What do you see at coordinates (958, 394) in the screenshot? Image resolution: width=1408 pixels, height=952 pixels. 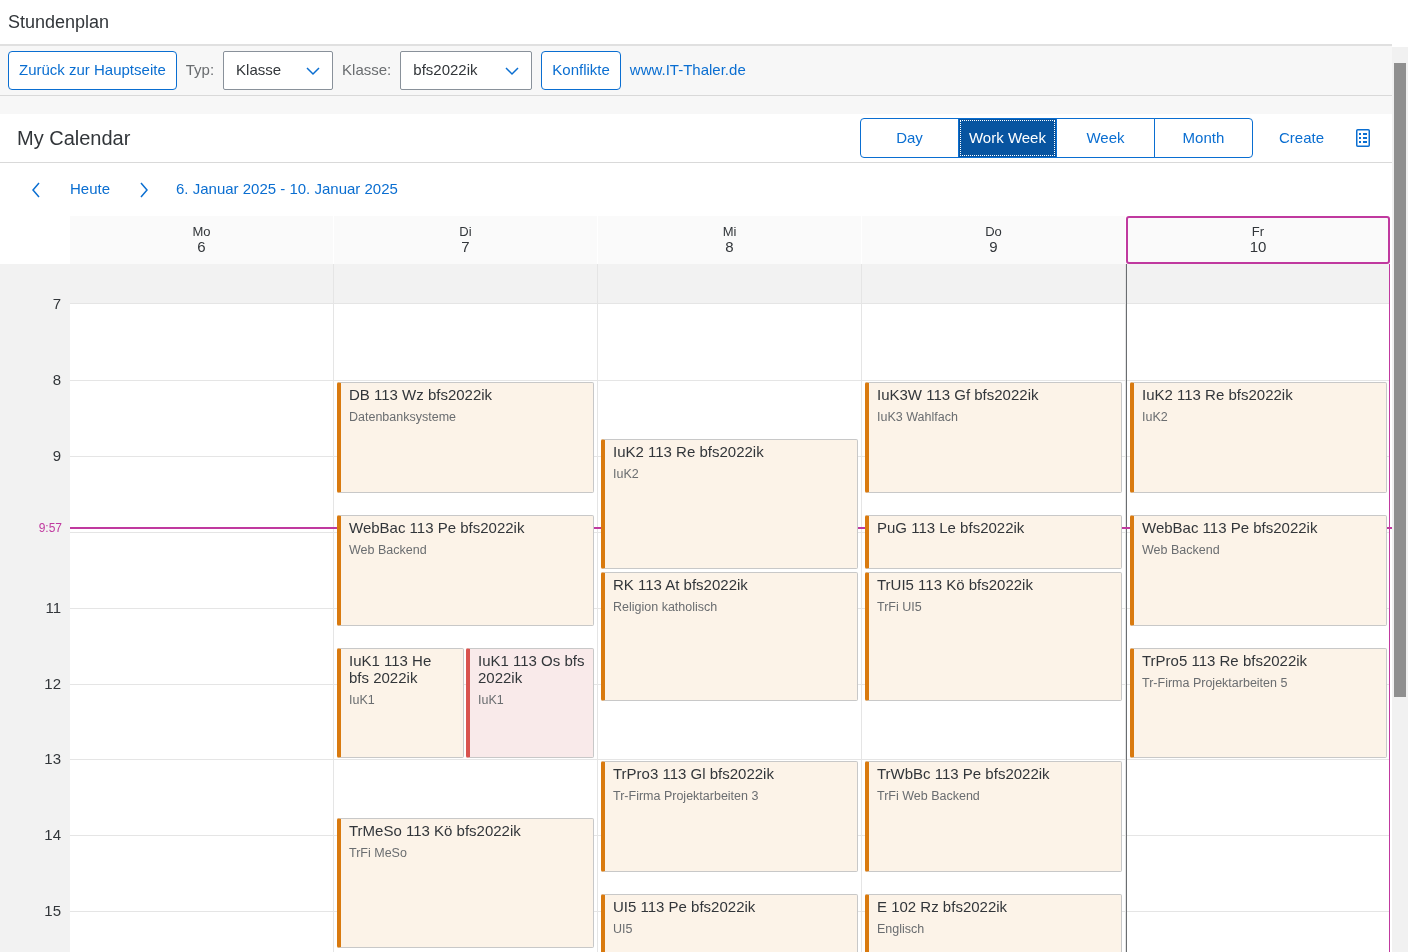 I see `event-title: IuK3W 113 Gf bfs2022ik` at bounding box center [958, 394].